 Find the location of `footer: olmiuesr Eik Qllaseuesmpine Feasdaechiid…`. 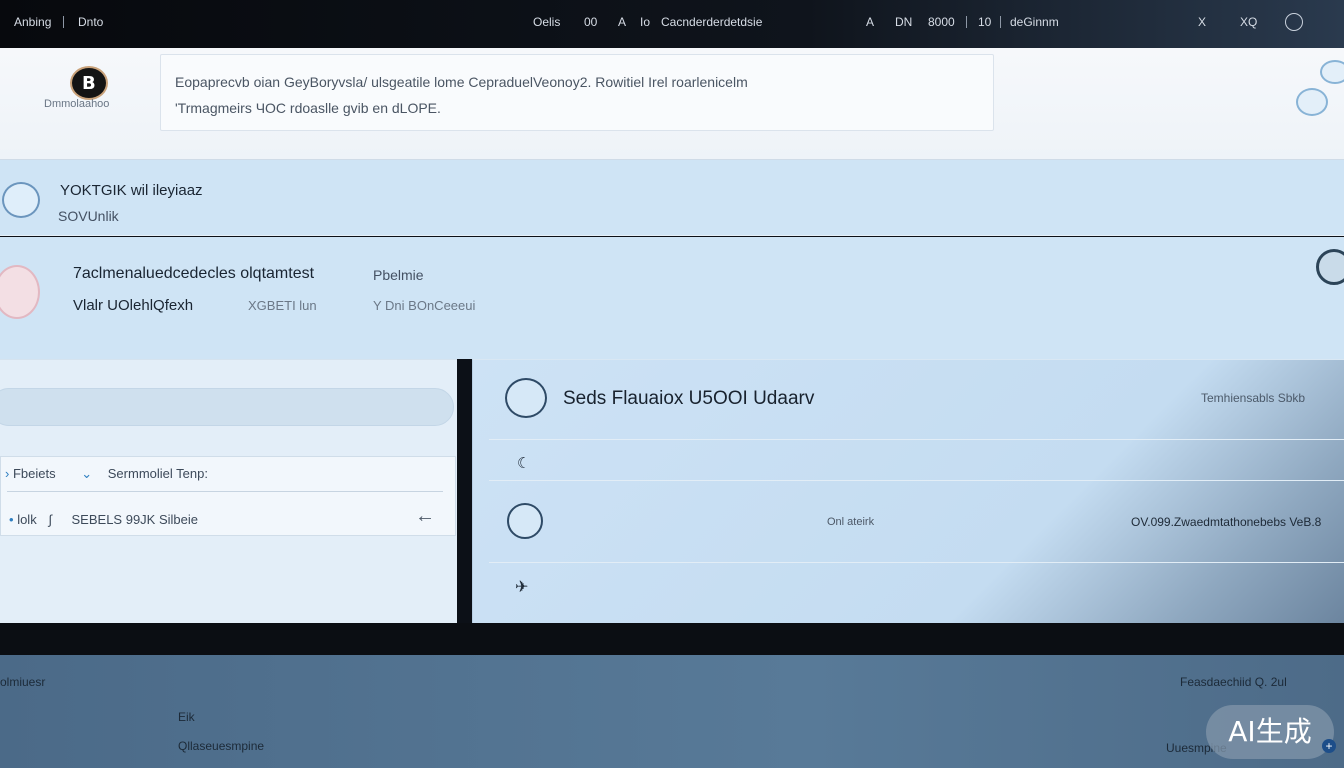

footer: olmiuesr Eik Qllaseuesmpine Feasdaechiid… is located at coordinates (672, 711).